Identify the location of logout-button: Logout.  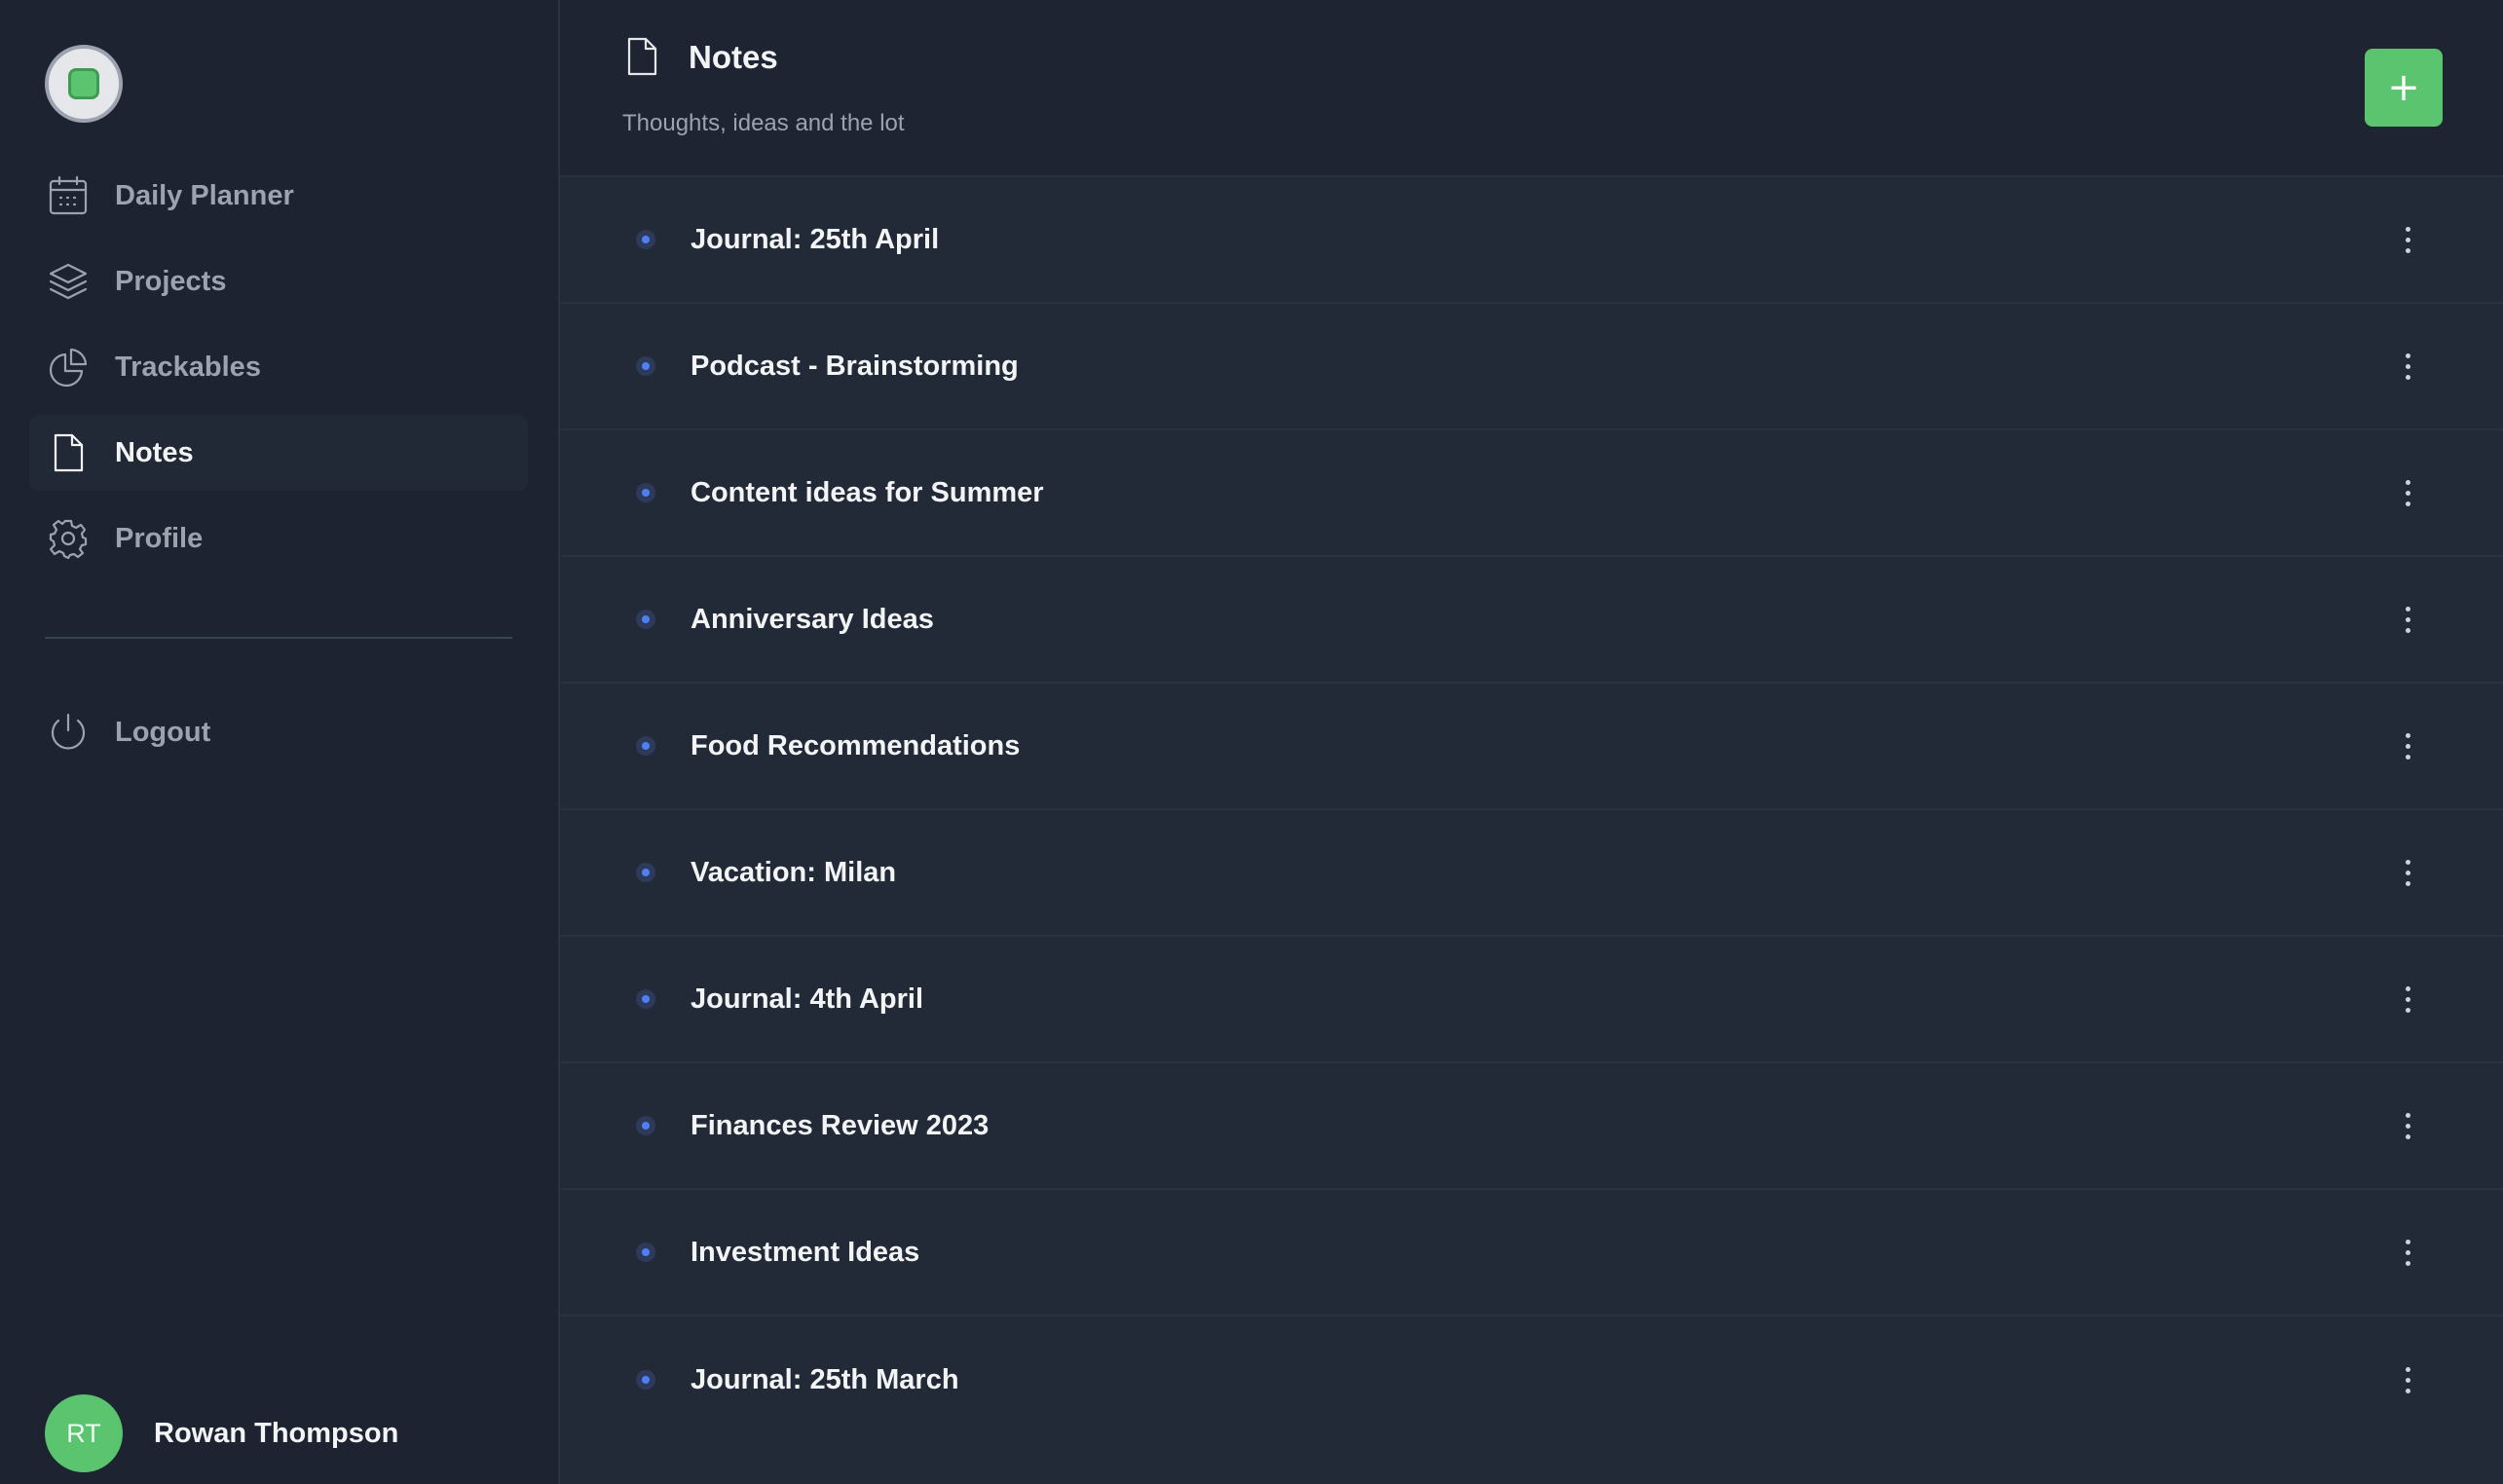
(278, 732).